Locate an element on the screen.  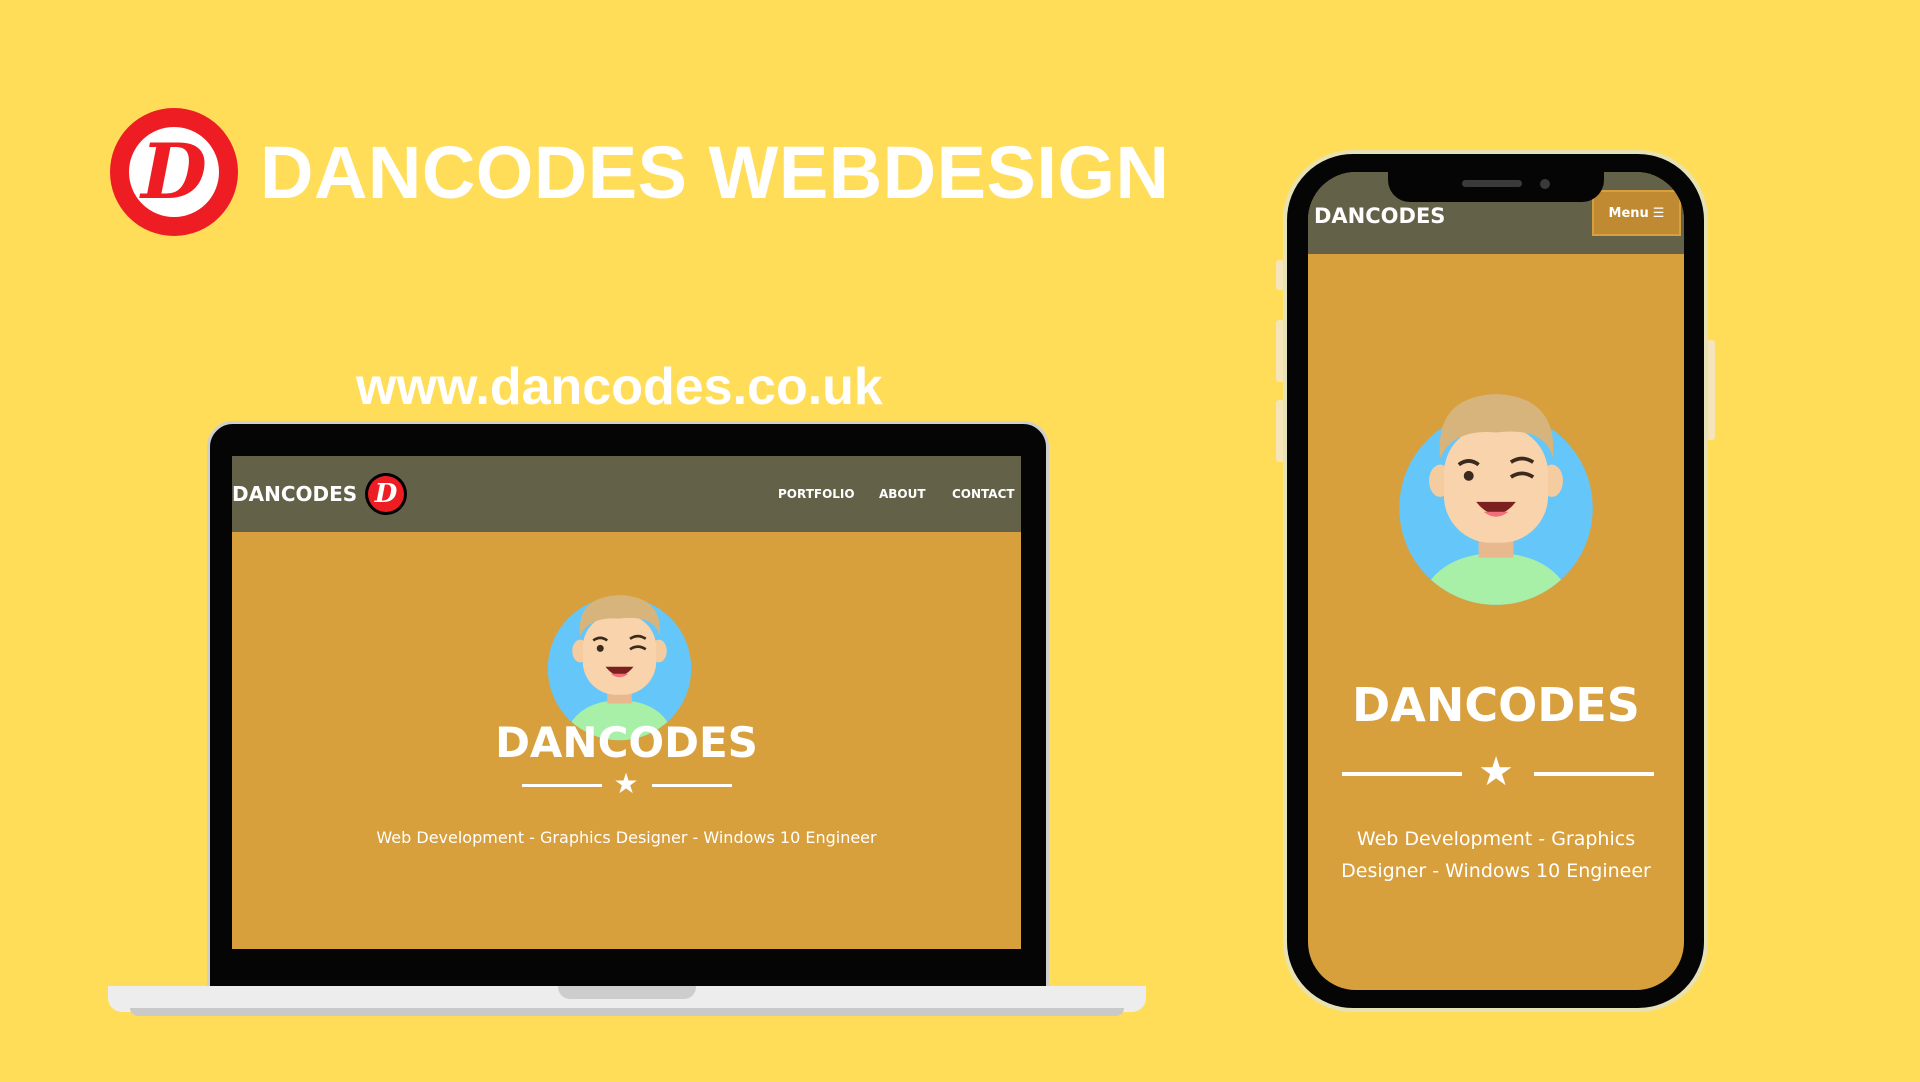
menu-button: Menu ☰ is located at coordinates (1636, 213).